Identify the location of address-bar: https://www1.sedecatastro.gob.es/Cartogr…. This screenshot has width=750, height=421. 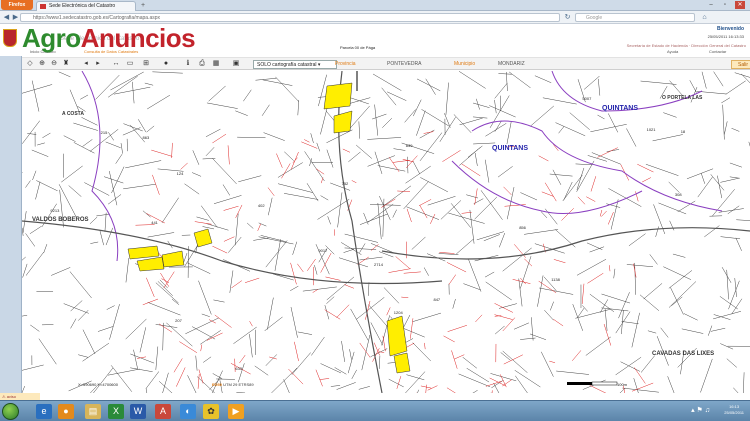
(290, 17).